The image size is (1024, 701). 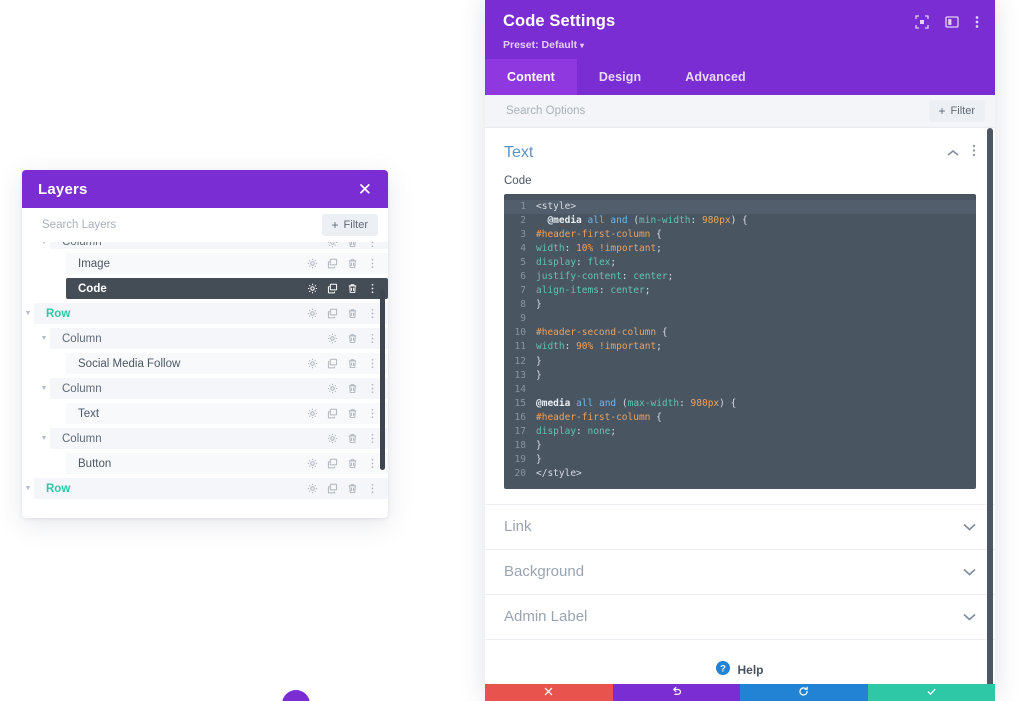 What do you see at coordinates (382, 380) in the screenshot?
I see `layers-scrollbar` at bounding box center [382, 380].